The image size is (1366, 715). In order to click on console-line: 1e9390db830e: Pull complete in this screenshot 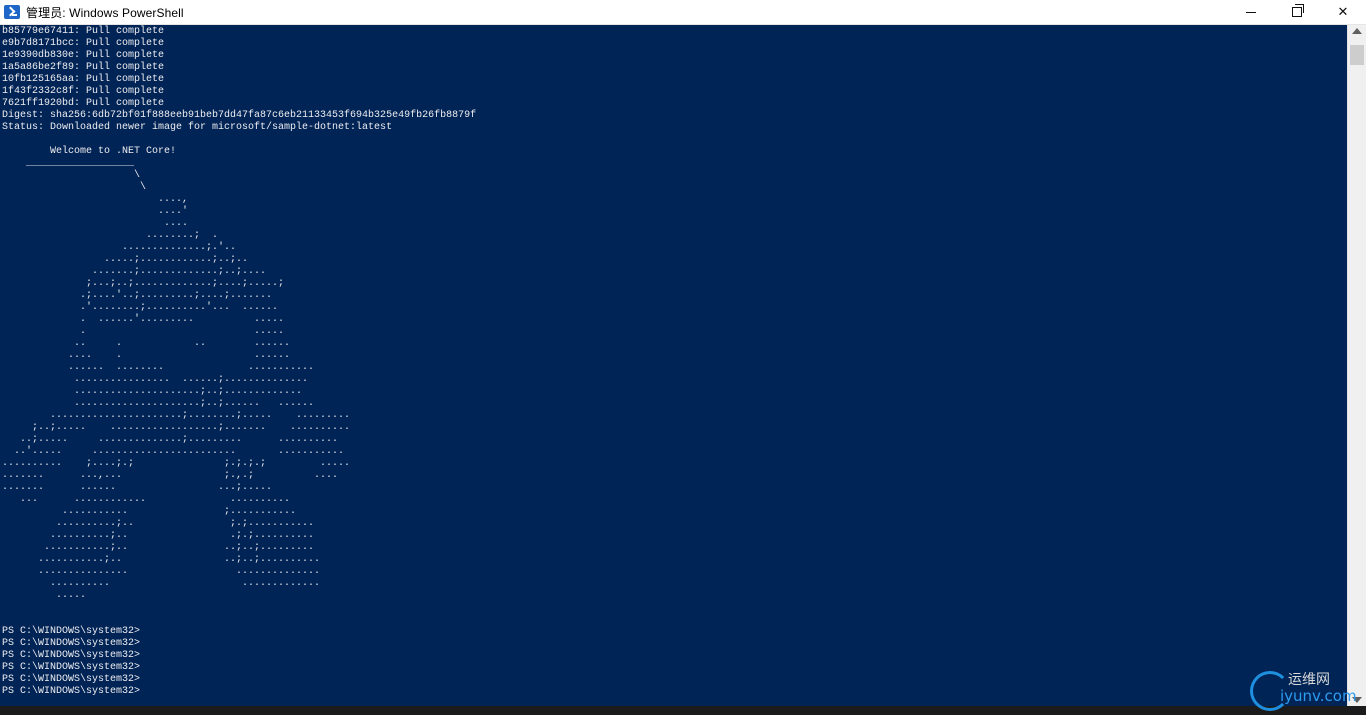, I will do `click(83, 55)`.